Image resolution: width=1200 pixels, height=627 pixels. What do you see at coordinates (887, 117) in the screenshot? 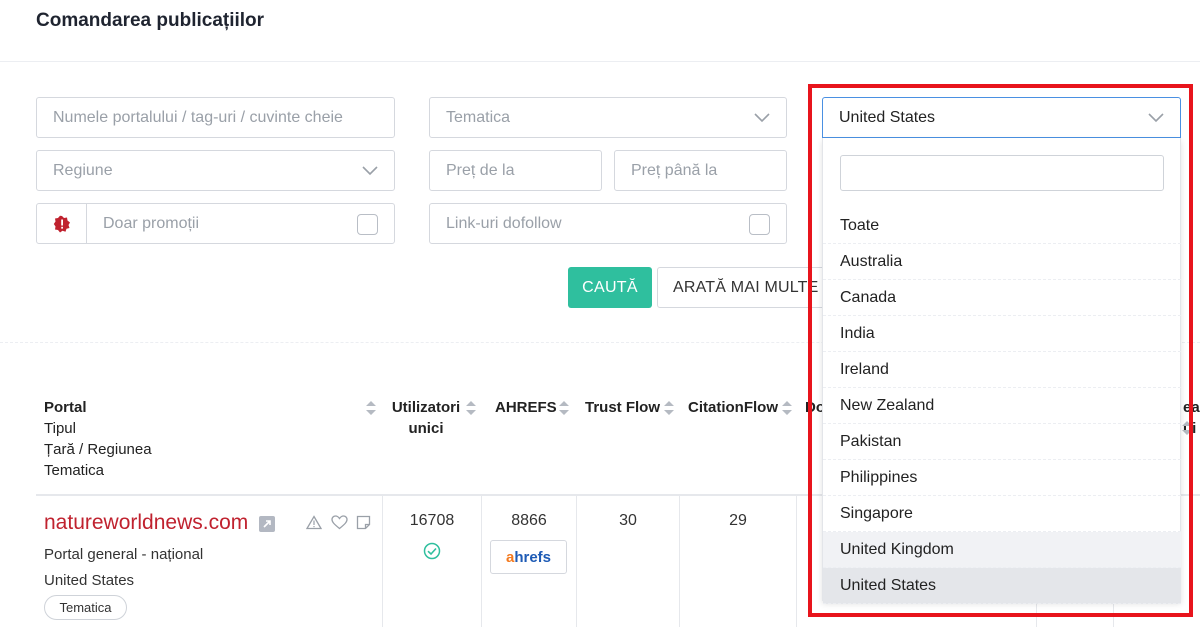
I see `country-select-value: United States` at bounding box center [887, 117].